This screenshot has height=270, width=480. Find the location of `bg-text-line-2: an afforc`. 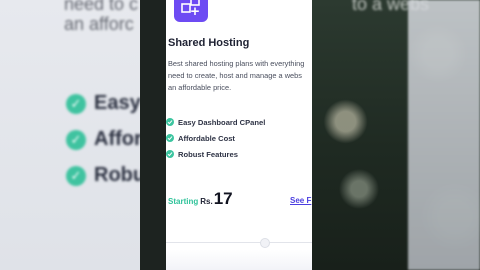

bg-text-line-2: an afforc is located at coordinates (99, 24).